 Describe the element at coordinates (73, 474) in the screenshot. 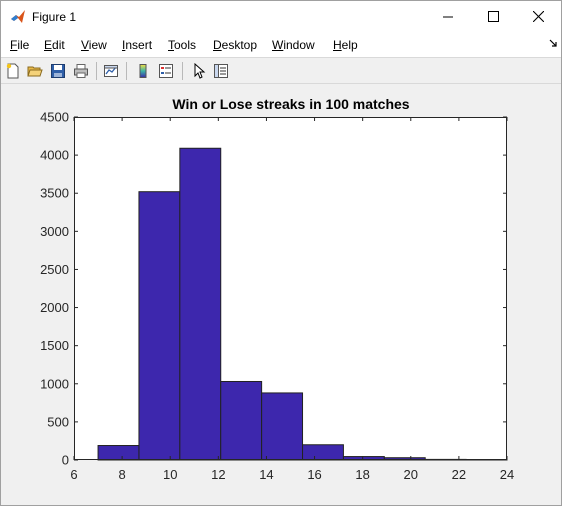

I see `x-tick-label: 6` at that location.